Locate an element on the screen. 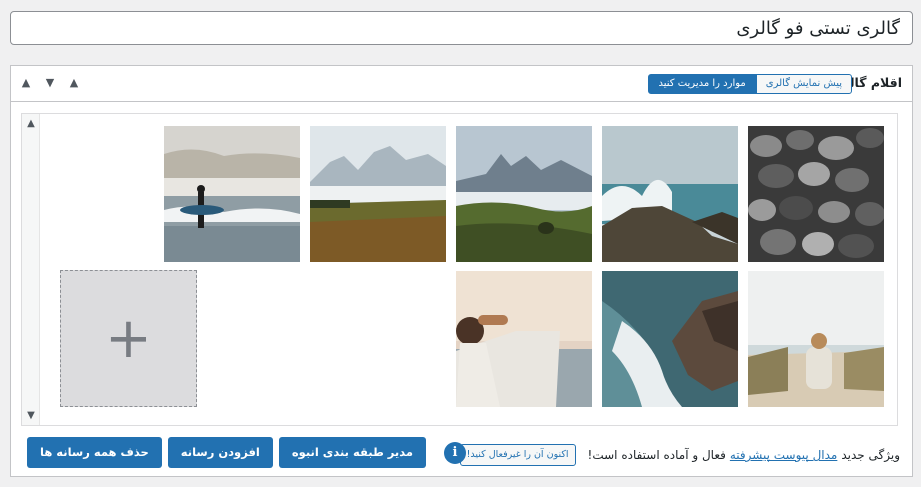 The width and height of the screenshot is (921, 487). notice-suffix: فعال و آماده استفاده است! is located at coordinates (656, 455).